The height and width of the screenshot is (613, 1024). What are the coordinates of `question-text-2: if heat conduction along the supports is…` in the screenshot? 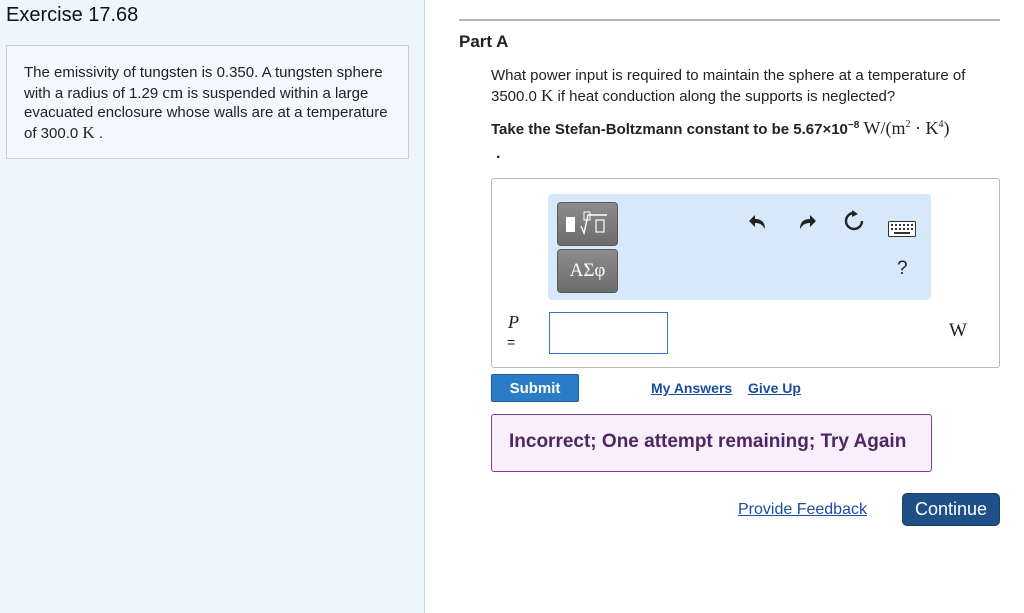 It's located at (724, 96).